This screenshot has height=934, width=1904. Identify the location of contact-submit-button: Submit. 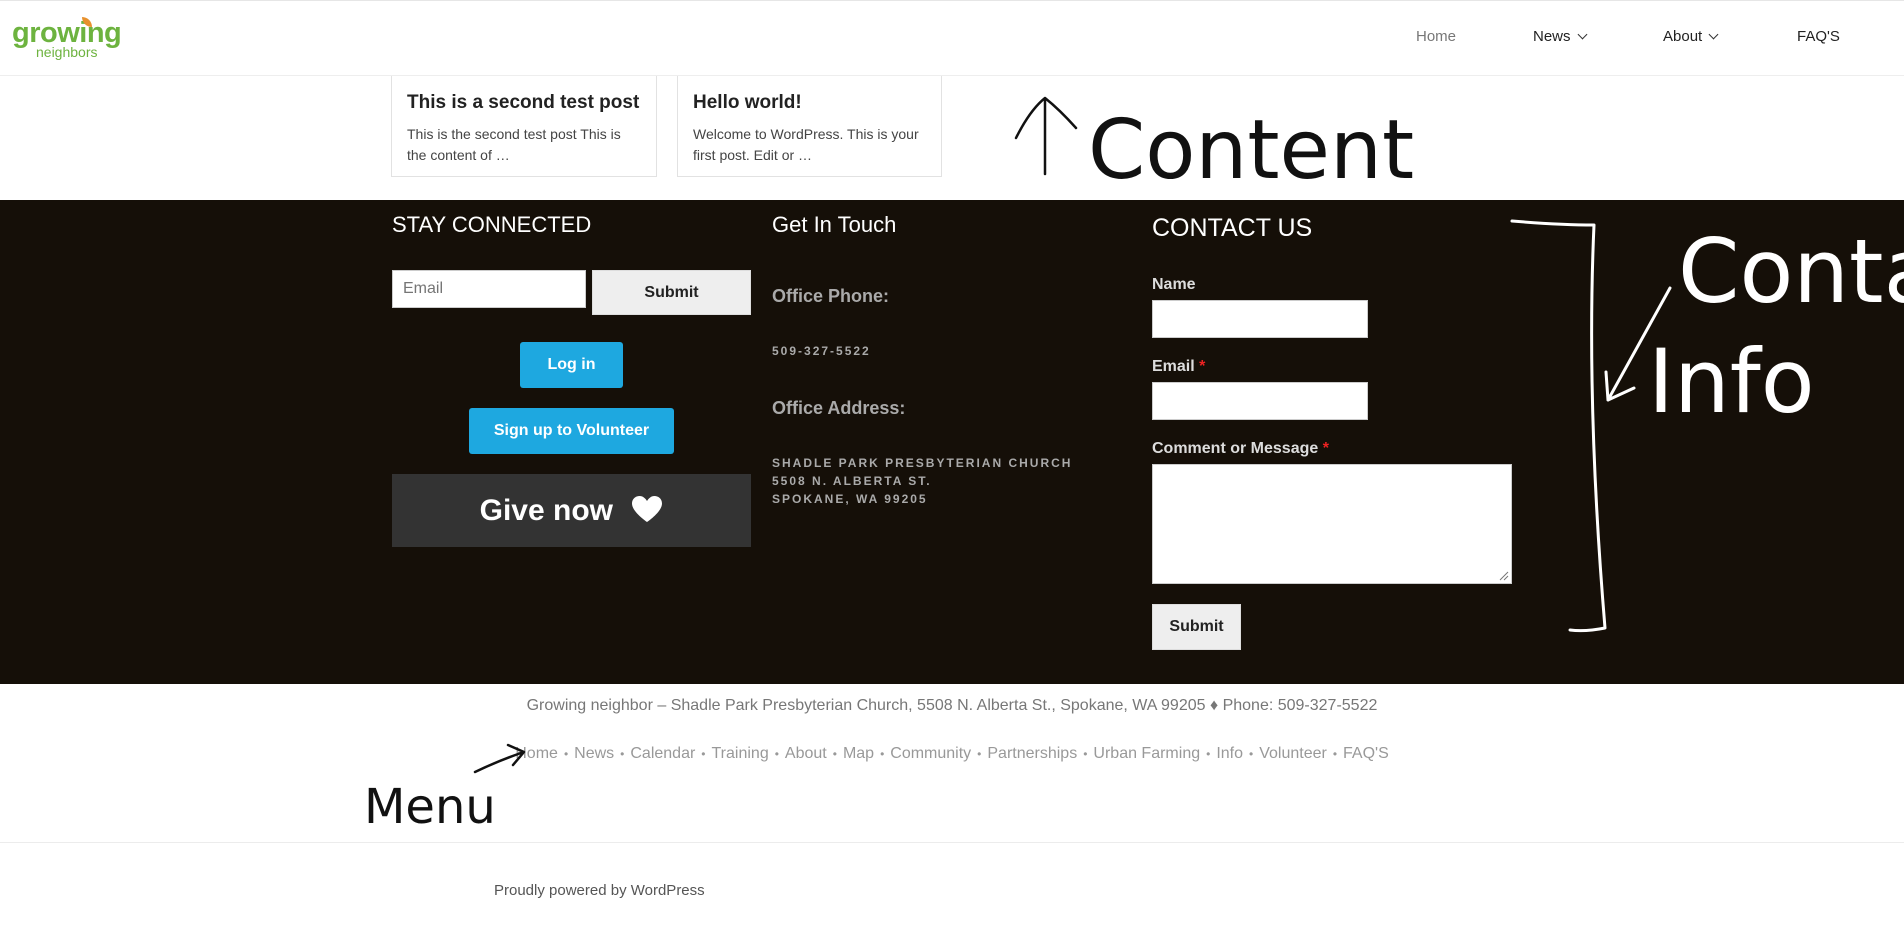
(1196, 627).